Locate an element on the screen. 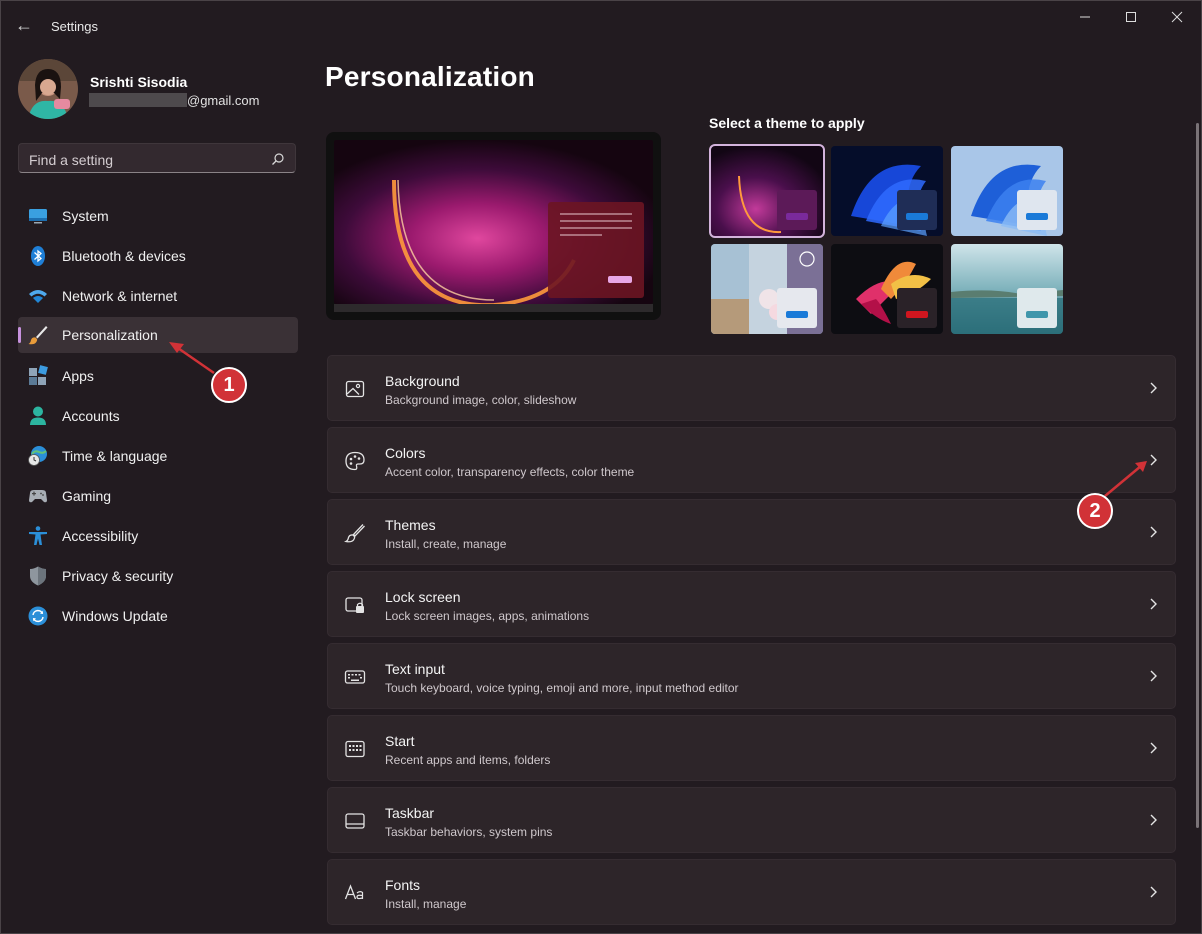 This screenshot has width=1202, height=934. sidebar-item-label: Apps is located at coordinates (78, 376).